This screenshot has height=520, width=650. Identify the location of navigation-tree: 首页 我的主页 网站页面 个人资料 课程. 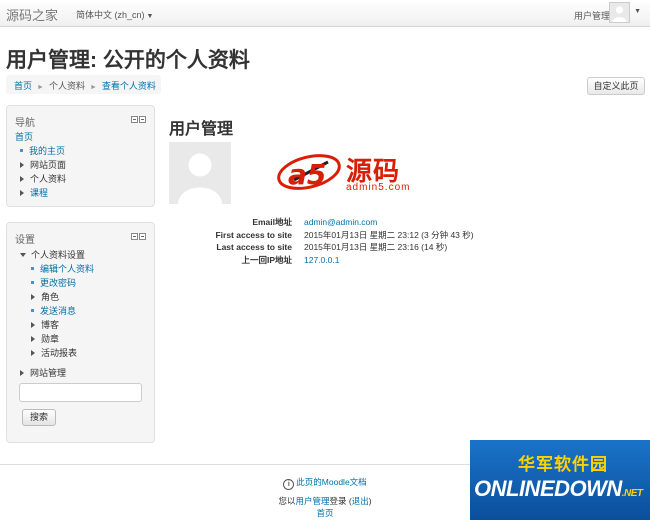
(40, 165).